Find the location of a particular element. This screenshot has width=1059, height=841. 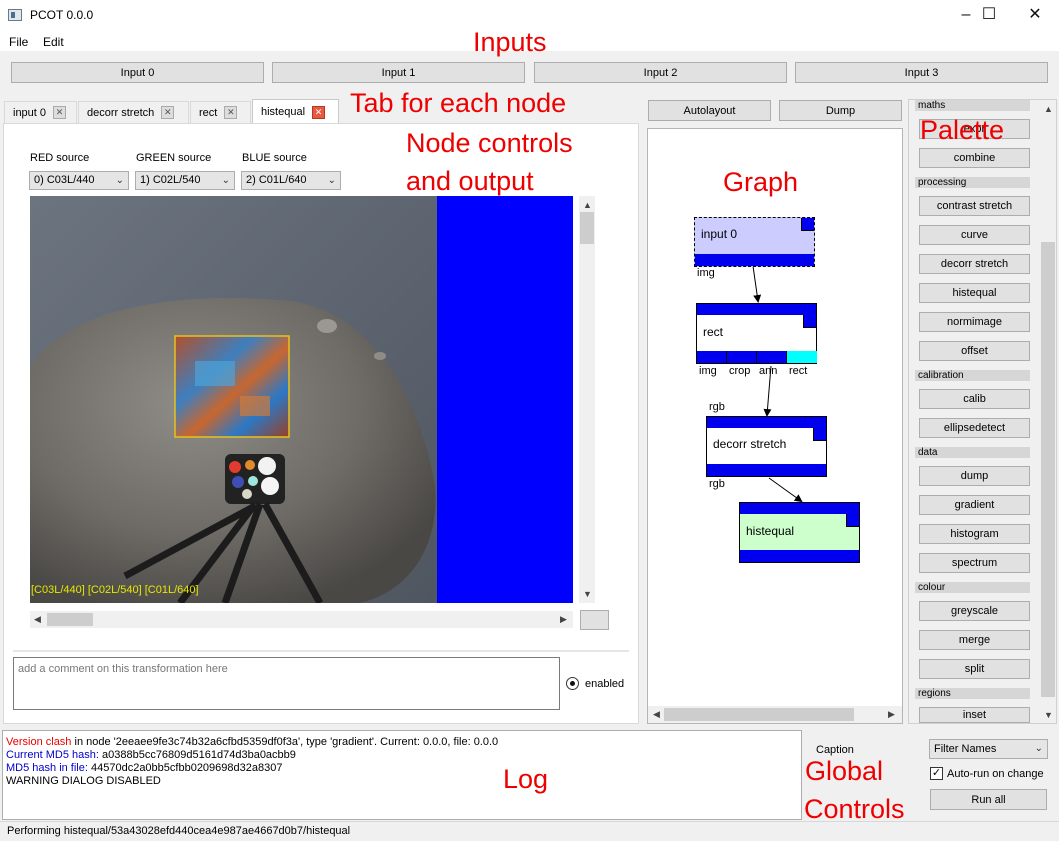

caption-filter-select: Filter Names ⌄ is located at coordinates (988, 749).